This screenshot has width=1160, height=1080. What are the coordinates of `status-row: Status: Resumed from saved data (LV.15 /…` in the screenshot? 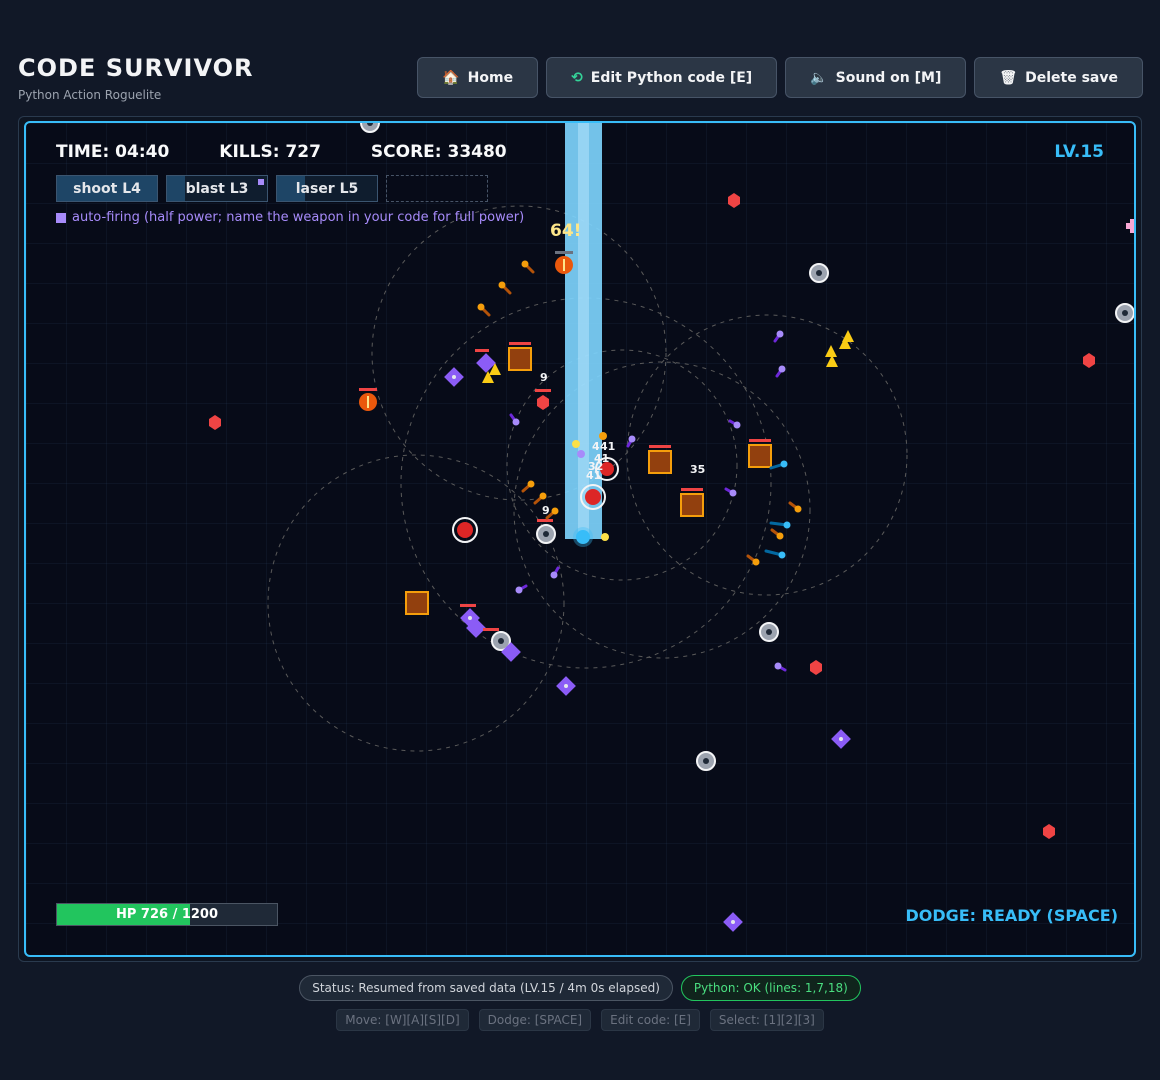 It's located at (580, 988).